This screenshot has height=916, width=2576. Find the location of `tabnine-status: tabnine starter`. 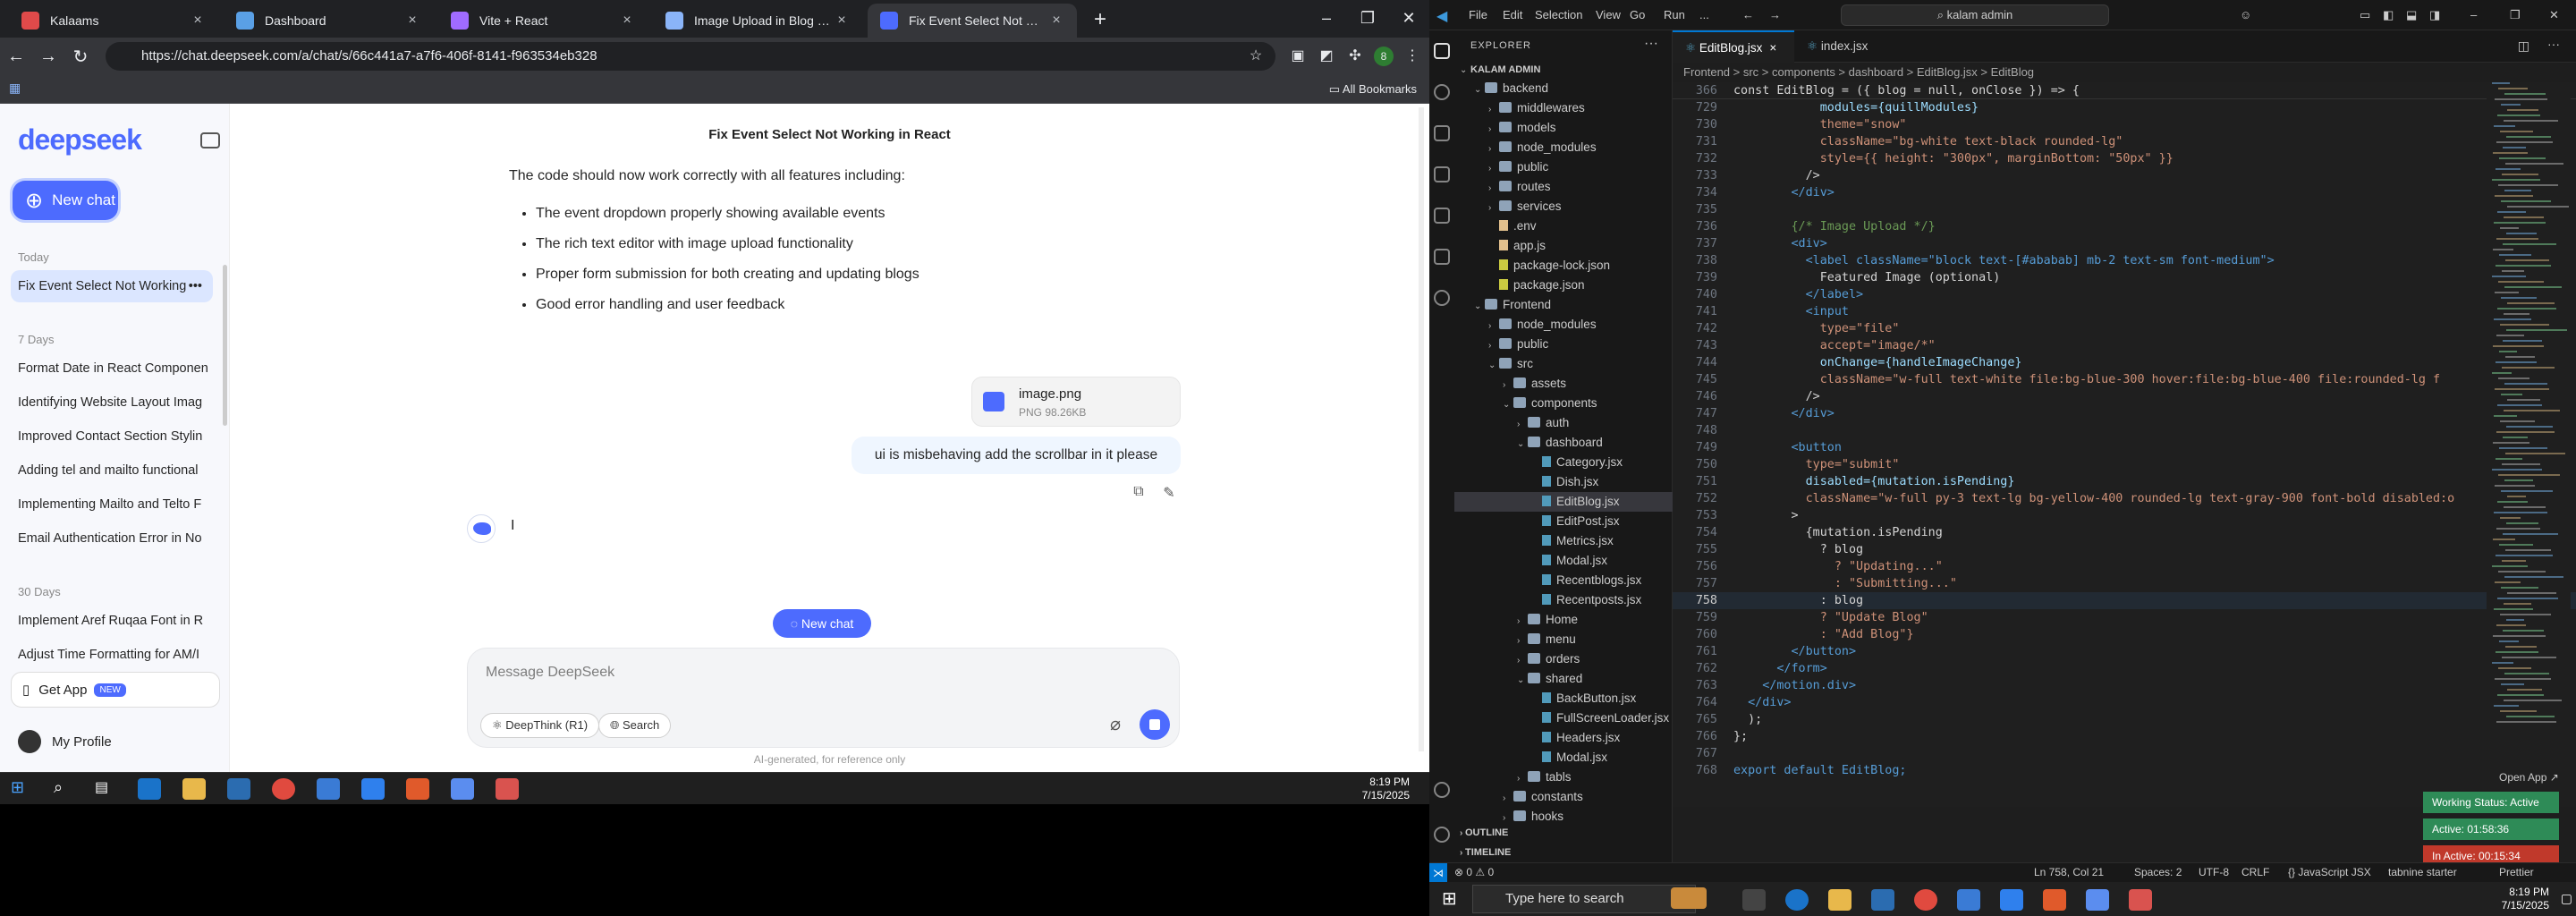

tabnine-status: tabnine starter is located at coordinates (2422, 872).